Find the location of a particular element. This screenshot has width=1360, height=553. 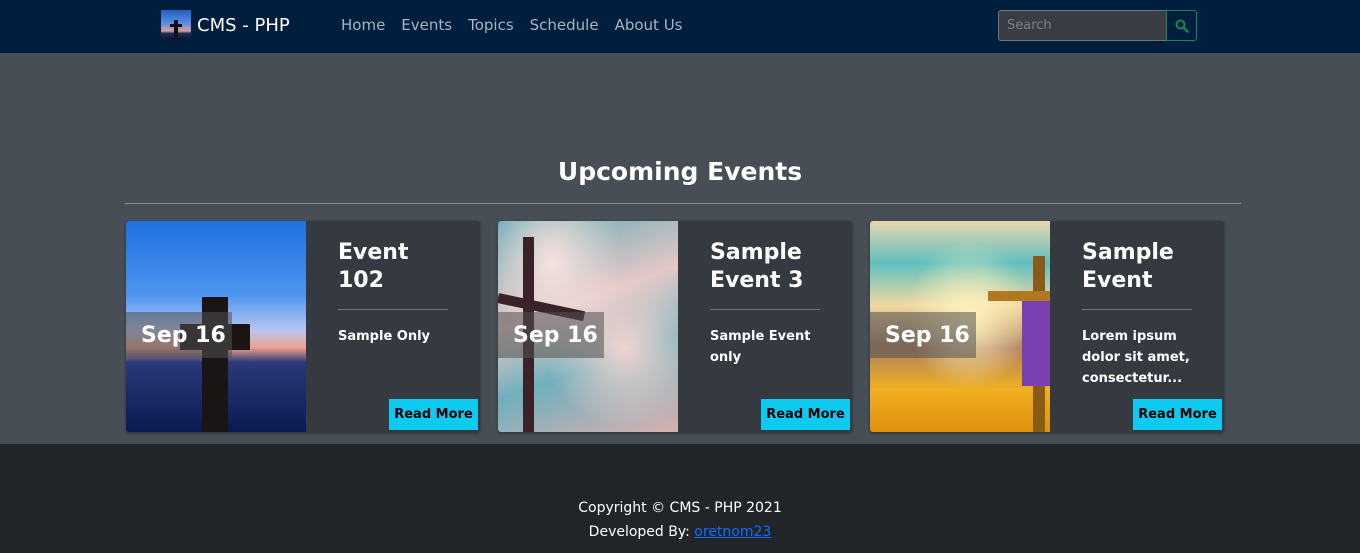

nav-link-schedule: Schedule is located at coordinates (564, 25).